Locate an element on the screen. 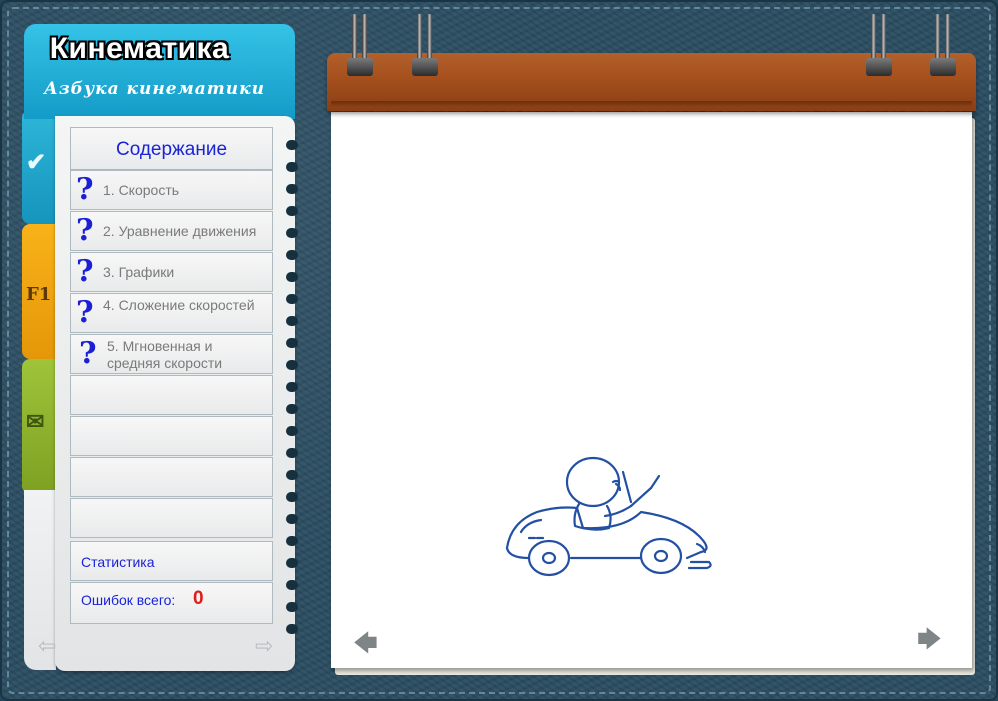 The height and width of the screenshot is (701, 998). toc-item-label: 3. Графики is located at coordinates (139, 272).